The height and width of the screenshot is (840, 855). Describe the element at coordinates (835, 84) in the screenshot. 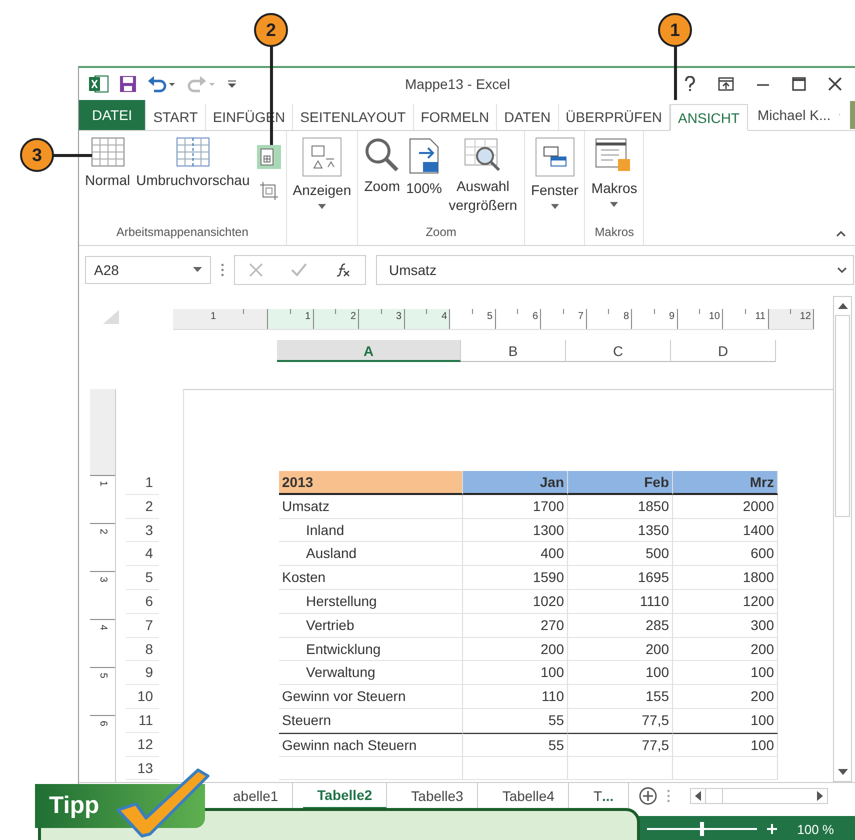

I see `close-icon` at that location.